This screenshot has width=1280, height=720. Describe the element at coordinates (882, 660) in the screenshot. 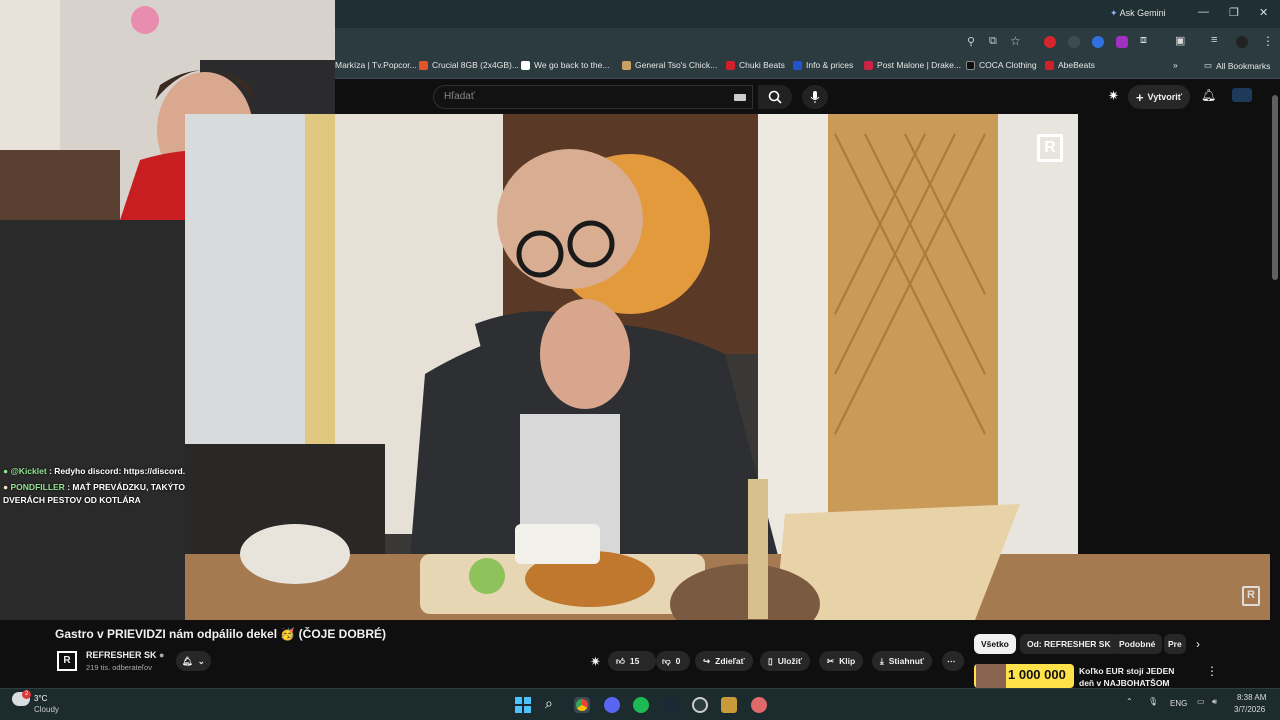

I see `download-icon: ⤓` at that location.